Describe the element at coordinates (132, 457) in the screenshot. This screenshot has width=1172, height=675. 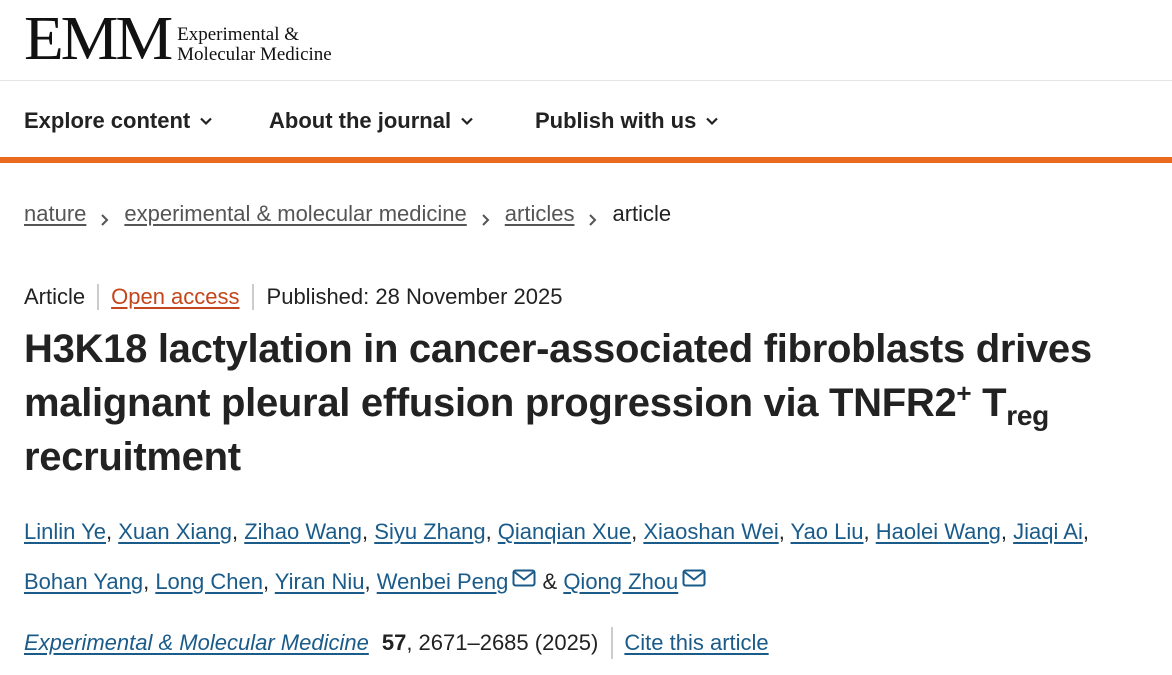
I see `title-part3: recruitment` at that location.